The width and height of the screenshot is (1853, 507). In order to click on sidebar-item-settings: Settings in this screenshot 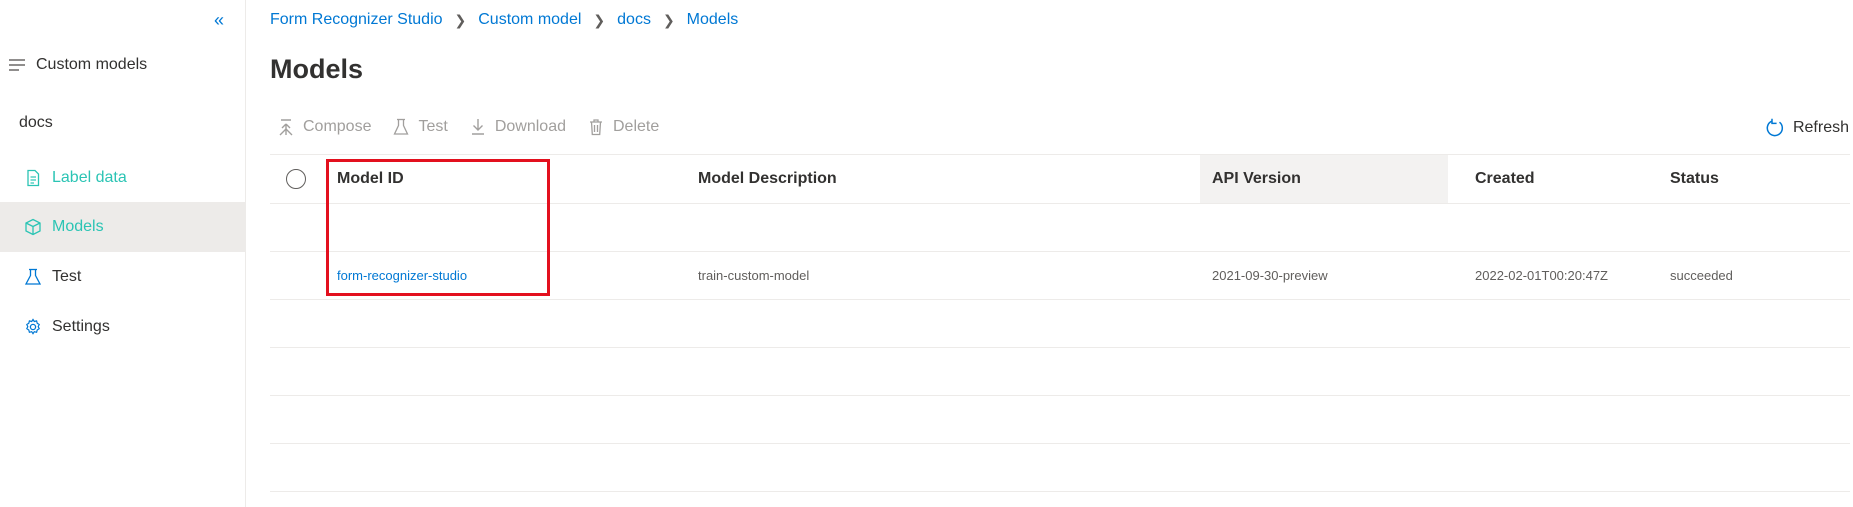, I will do `click(122, 327)`.